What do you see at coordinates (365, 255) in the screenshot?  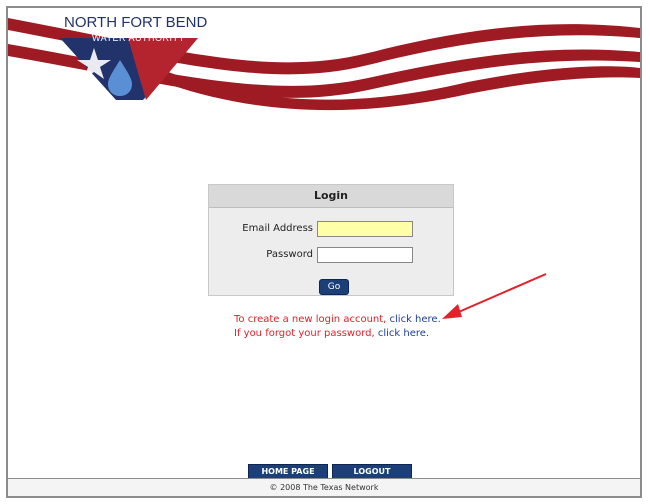 I see `password-field` at bounding box center [365, 255].